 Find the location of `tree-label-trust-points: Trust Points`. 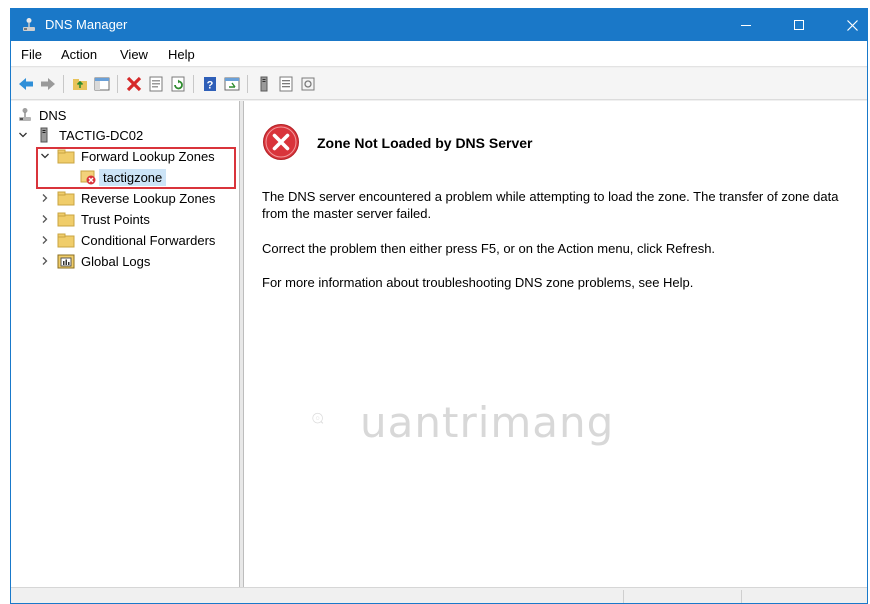

tree-label-trust-points: Trust Points is located at coordinates (115, 219).